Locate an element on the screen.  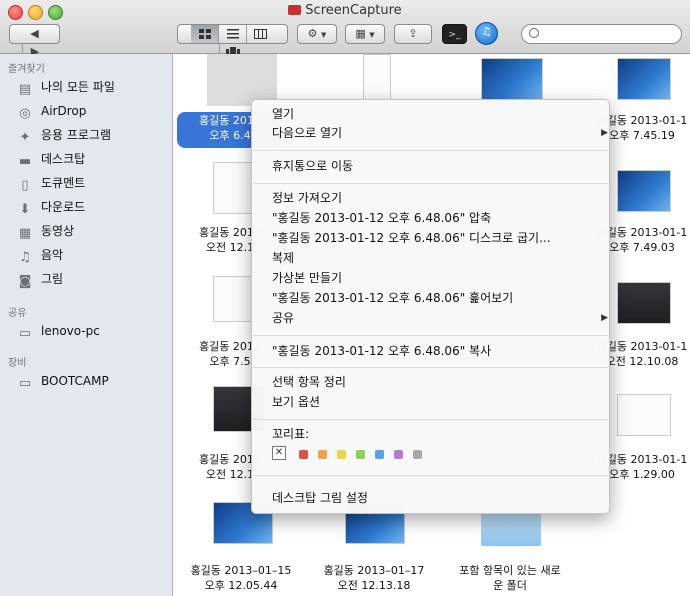
menu-item-get-info: 정보 가져오기 is located at coordinates (307, 198).